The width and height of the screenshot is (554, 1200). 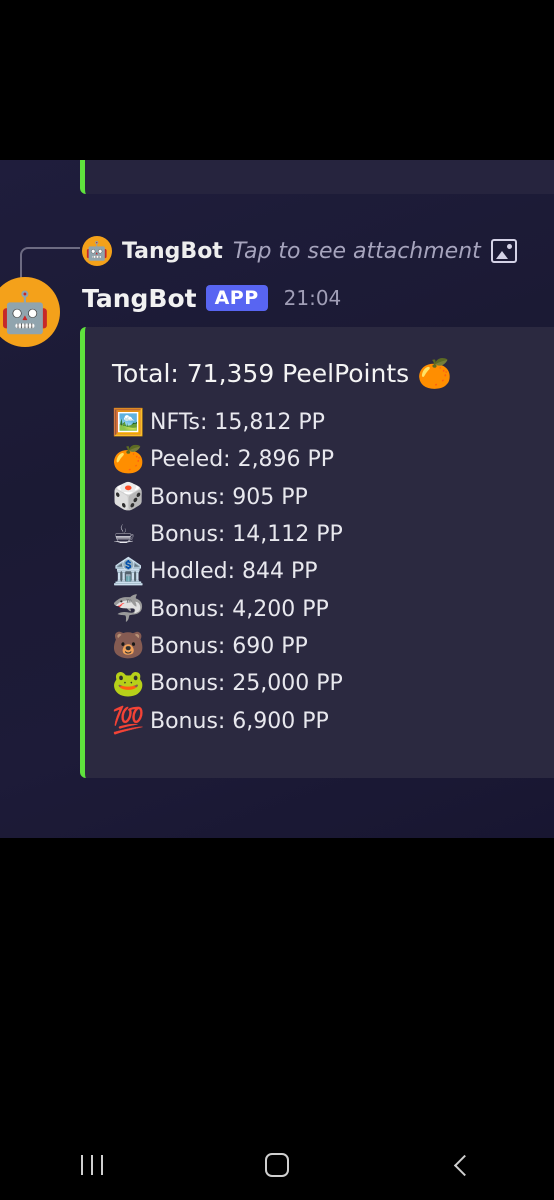 I want to click on frog-icon: 🐸, so click(x=128, y=683).